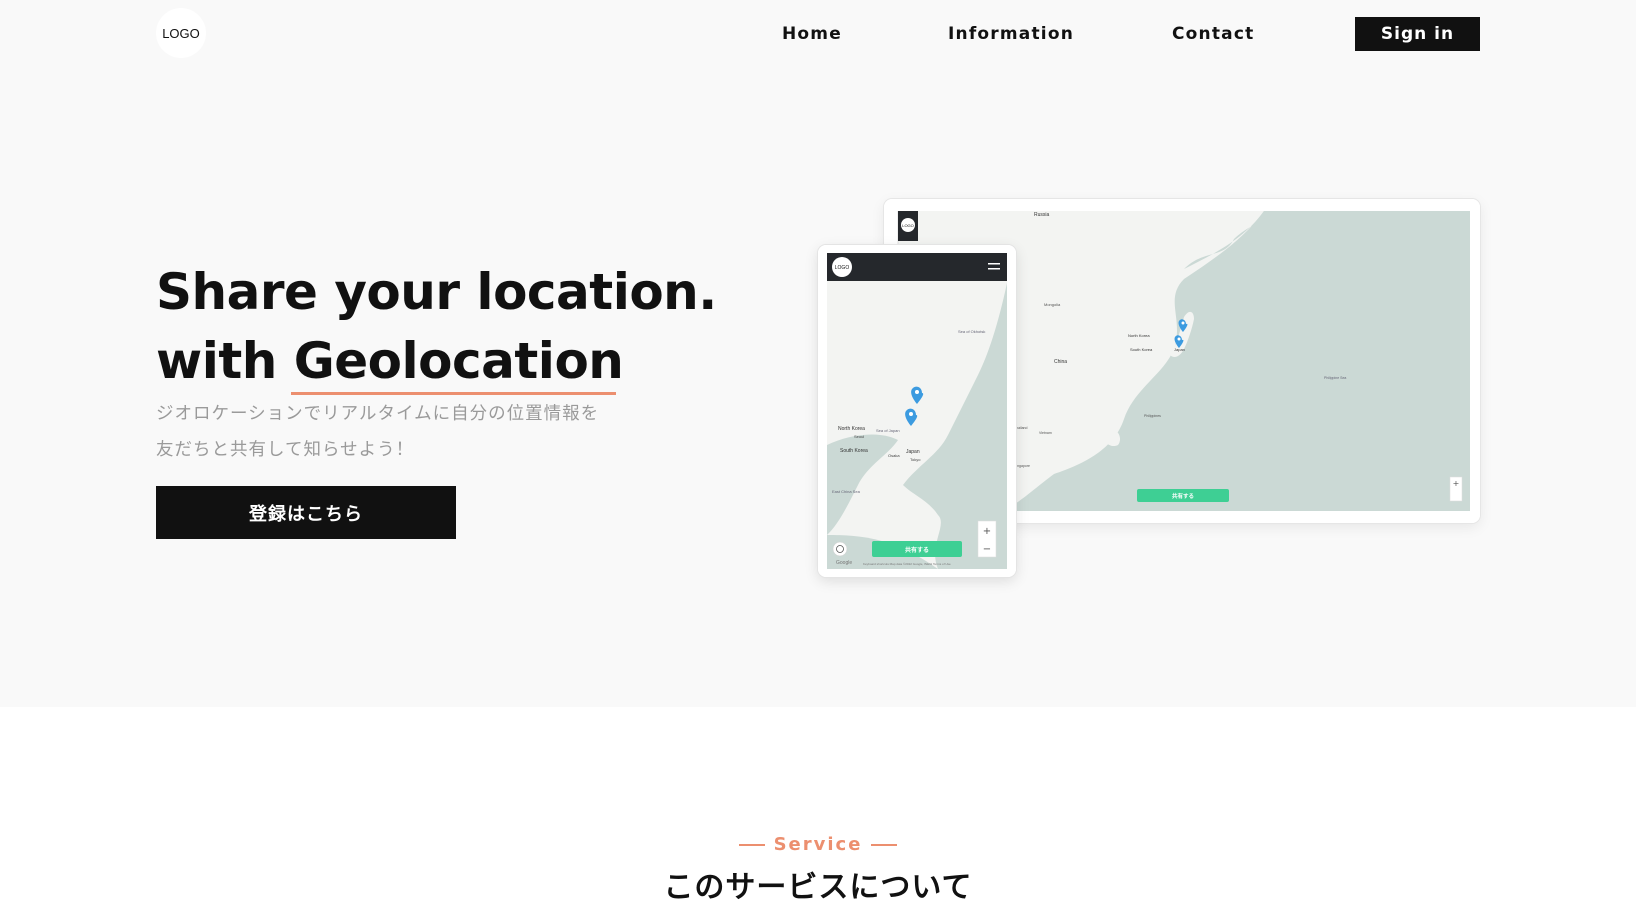 The width and height of the screenshot is (1636, 911). I want to click on mobile-share-label: 共有する, so click(917, 550).